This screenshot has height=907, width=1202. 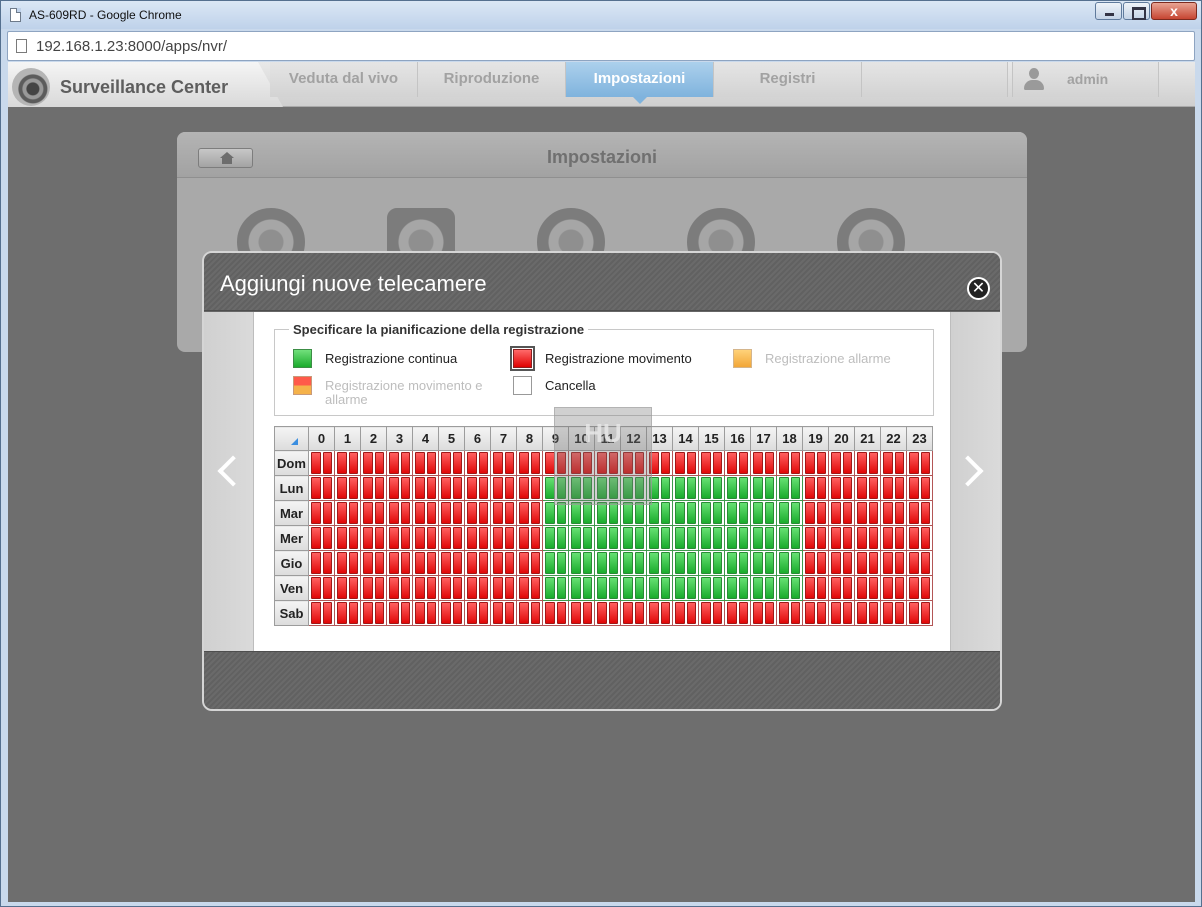 I want to click on hour-header: 22, so click(x=893, y=438).